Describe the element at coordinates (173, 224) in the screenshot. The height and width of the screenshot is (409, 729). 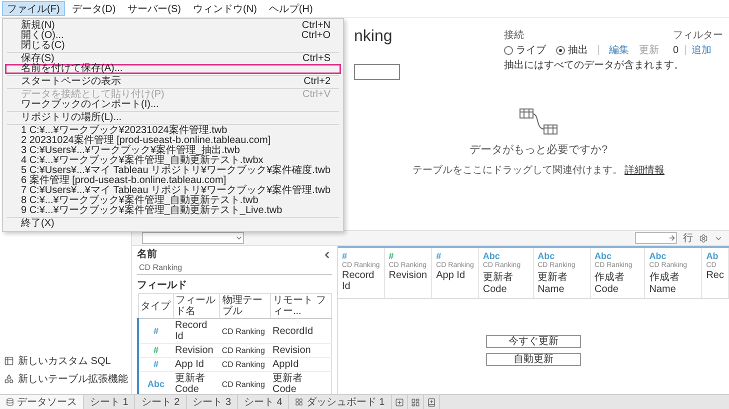
I see `menu-item: 終了(X)` at that location.